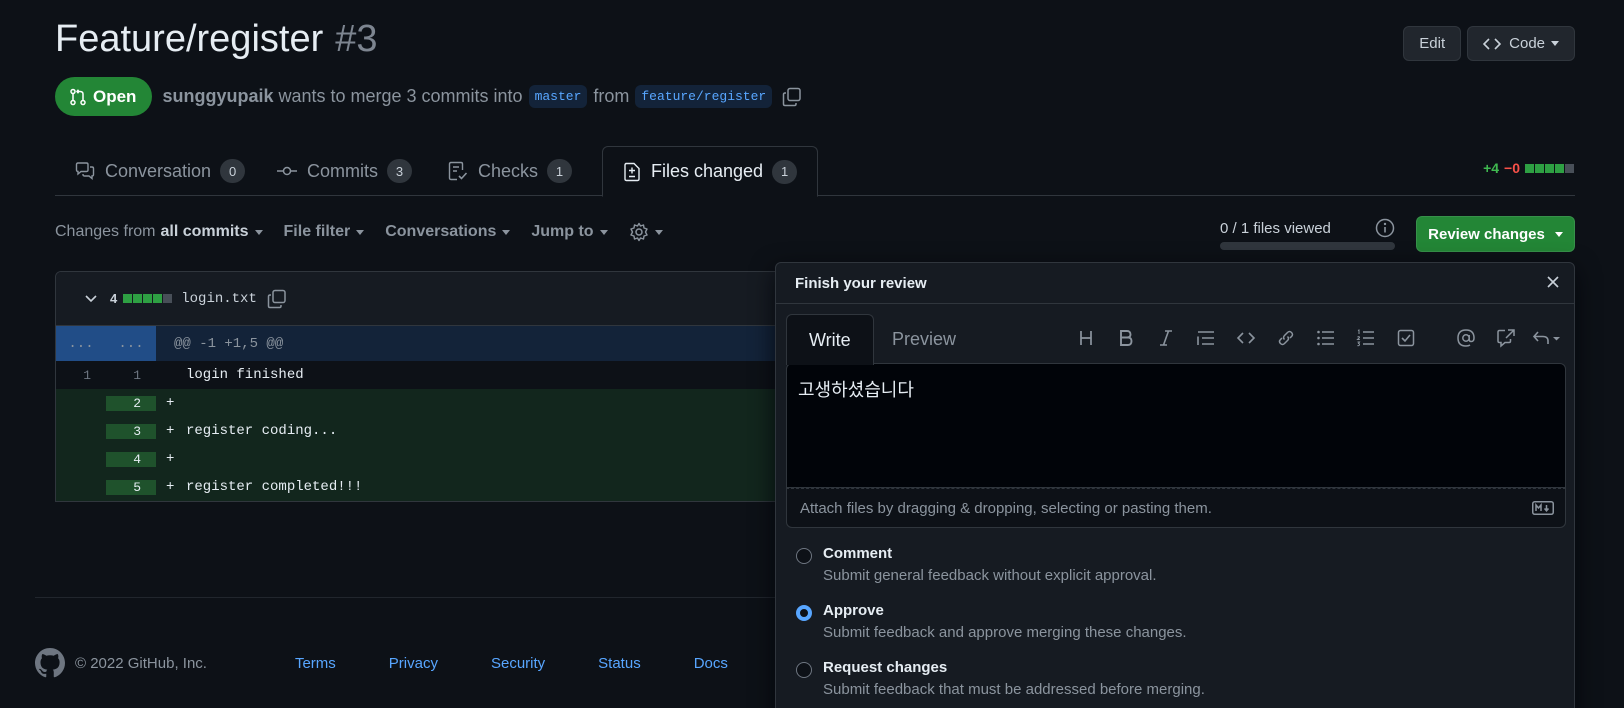 Image resolution: width=1624 pixels, height=708 pixels. I want to click on radio-approve, so click(804, 613).